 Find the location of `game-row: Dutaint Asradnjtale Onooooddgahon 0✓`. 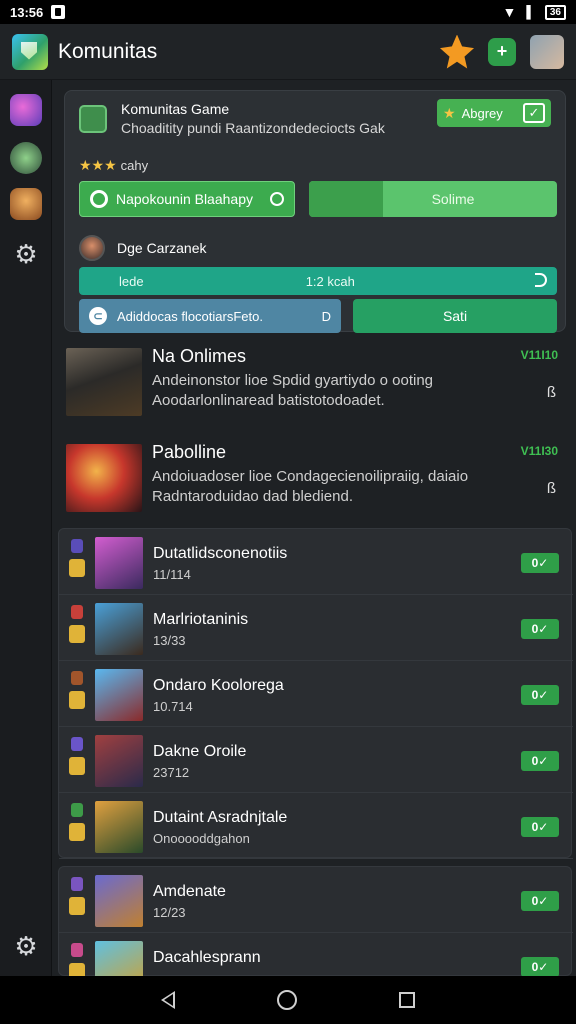

game-row: Dutaint Asradnjtale Onooooddgahon 0✓ is located at coordinates (316, 826).